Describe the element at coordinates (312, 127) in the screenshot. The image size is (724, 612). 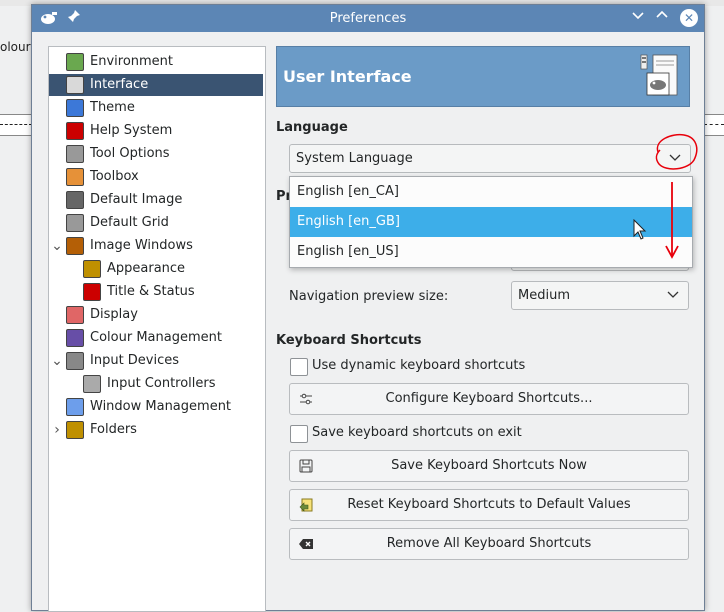
I see `language-heading: Language` at that location.